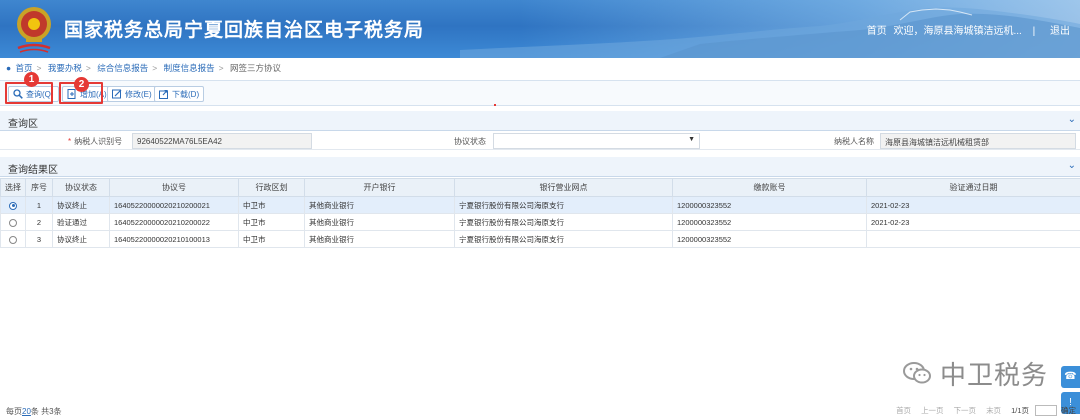  What do you see at coordinates (540, 167) in the screenshot?
I see `results-section-header: 查询结果区 ⌄` at bounding box center [540, 167].